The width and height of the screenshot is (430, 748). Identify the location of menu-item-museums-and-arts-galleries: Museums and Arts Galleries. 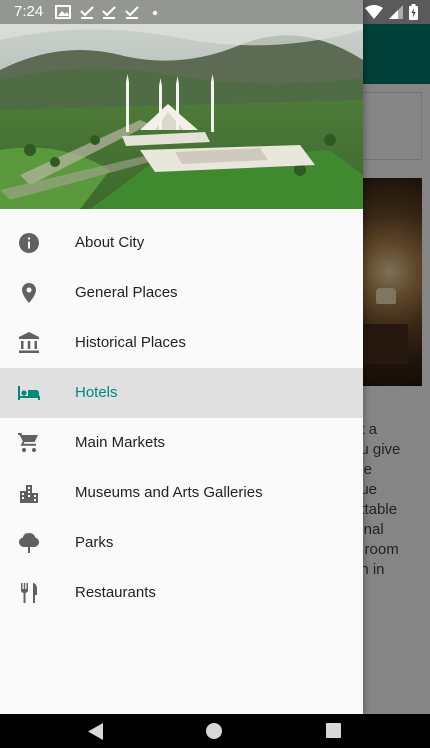
(181, 493).